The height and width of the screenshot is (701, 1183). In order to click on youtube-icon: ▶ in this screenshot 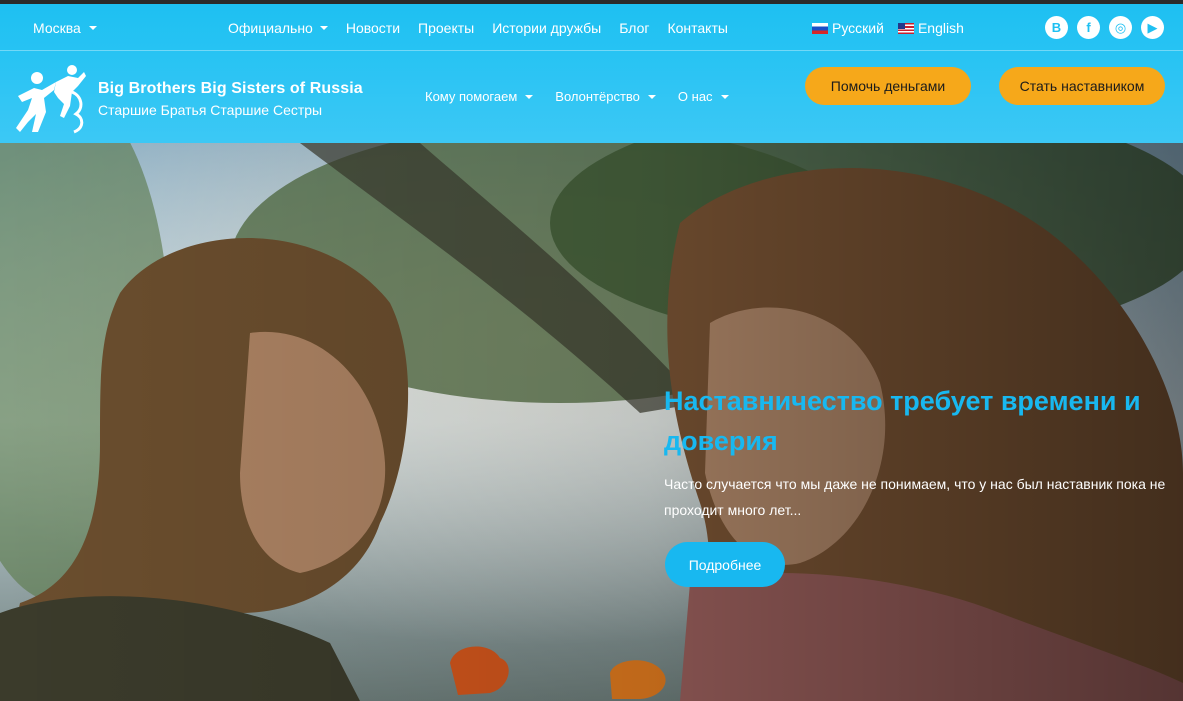, I will do `click(1152, 27)`.